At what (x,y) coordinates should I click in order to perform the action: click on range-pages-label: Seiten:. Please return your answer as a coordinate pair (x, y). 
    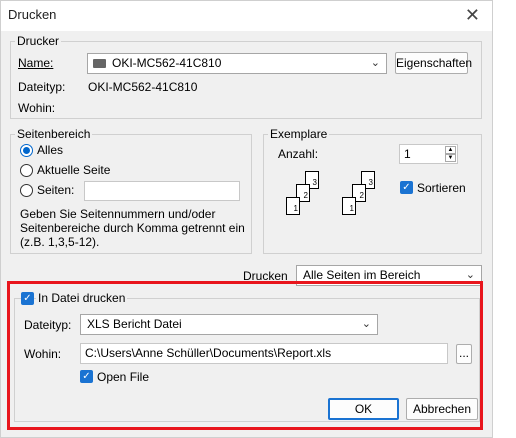
    Looking at the image, I should click on (55, 190).